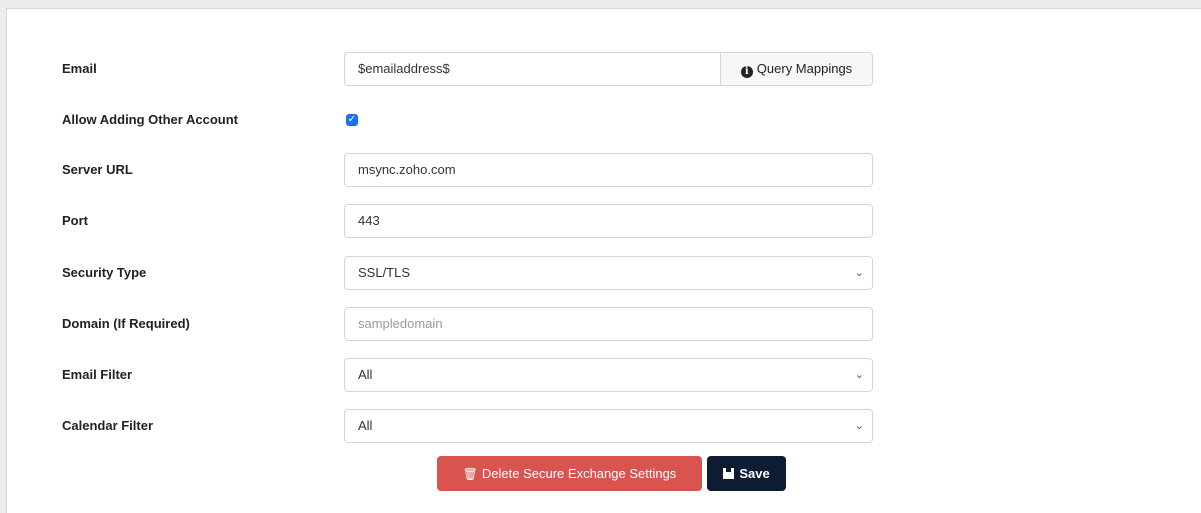  I want to click on query-mappings-label: Query Mappings, so click(804, 68).